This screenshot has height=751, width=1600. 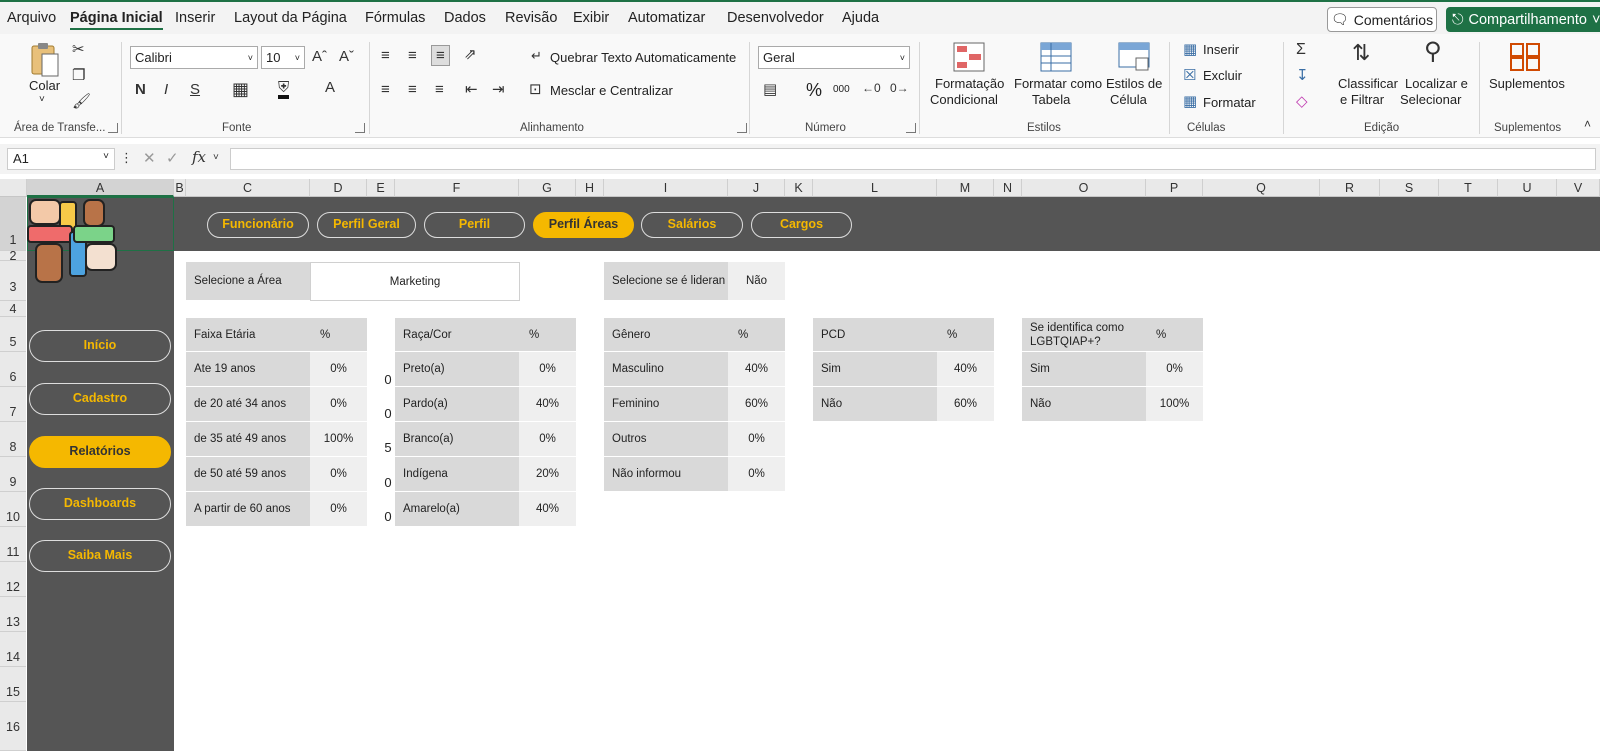 I want to click on font-color-icon: A, so click(x=330, y=87).